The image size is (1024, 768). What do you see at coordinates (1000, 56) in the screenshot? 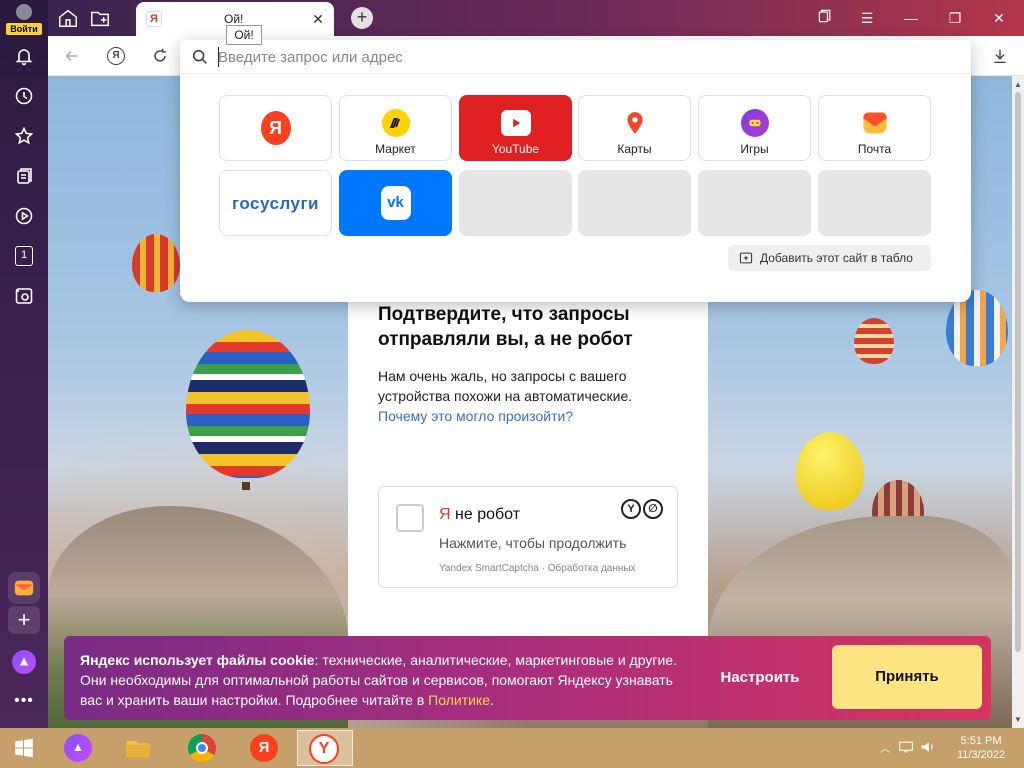
I see `downloads-icon` at bounding box center [1000, 56].